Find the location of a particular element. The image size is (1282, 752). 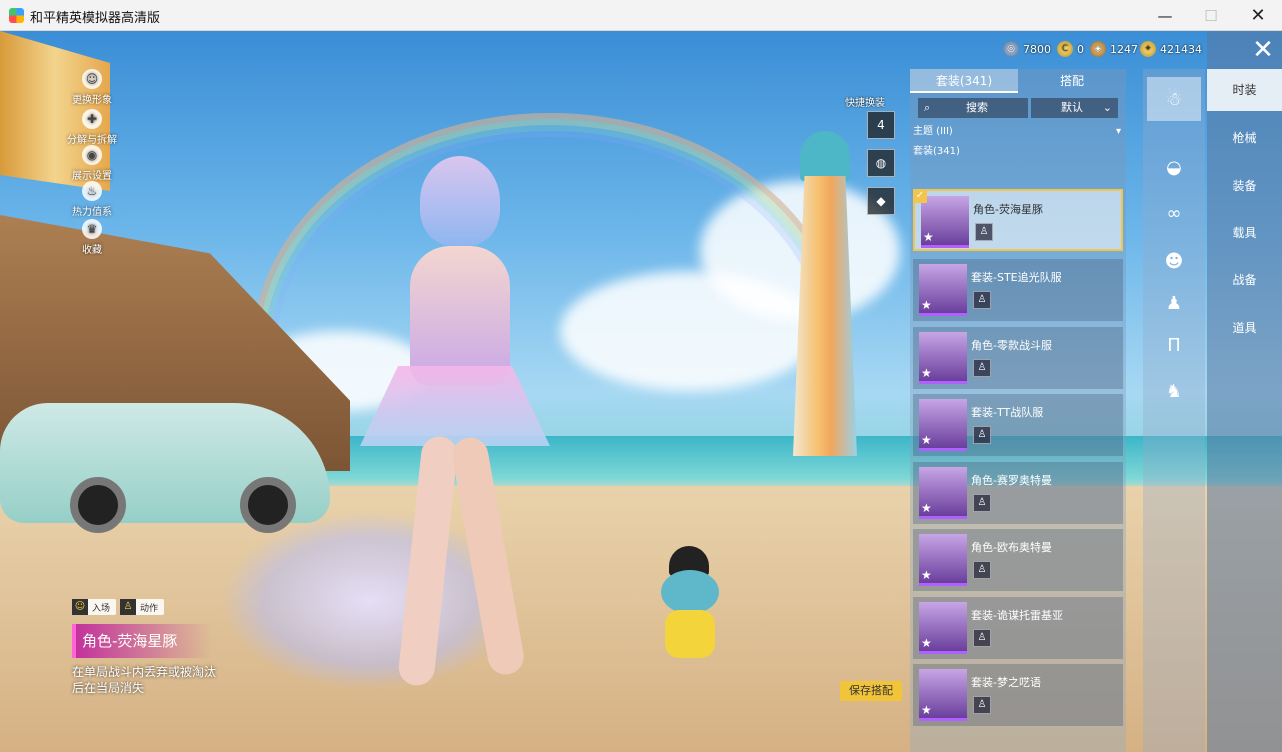

outfit-item: ★ 角色-零款战斗服 ♙ is located at coordinates (1018, 358).